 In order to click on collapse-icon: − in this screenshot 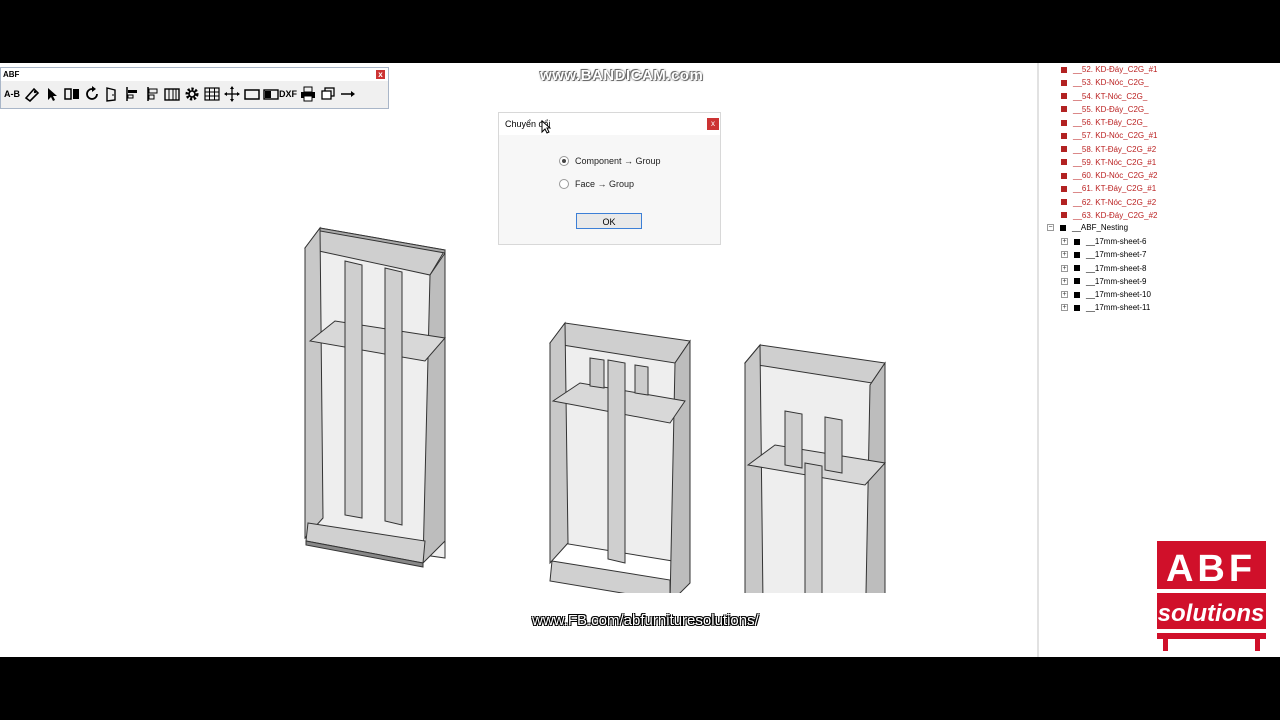, I will do `click(1050, 227)`.